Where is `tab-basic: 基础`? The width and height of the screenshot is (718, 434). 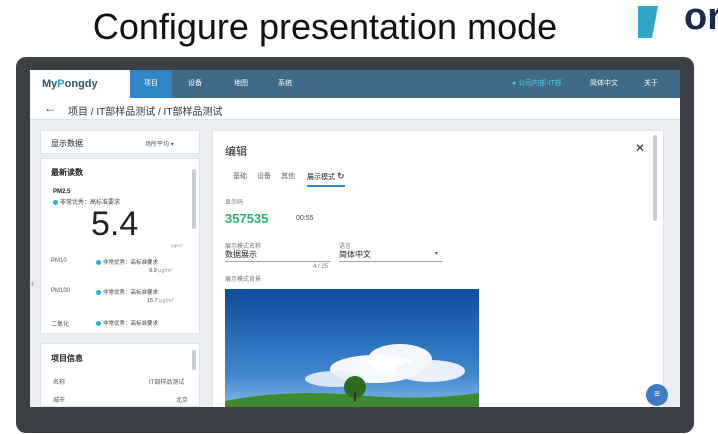 tab-basic: 基础 is located at coordinates (240, 176).